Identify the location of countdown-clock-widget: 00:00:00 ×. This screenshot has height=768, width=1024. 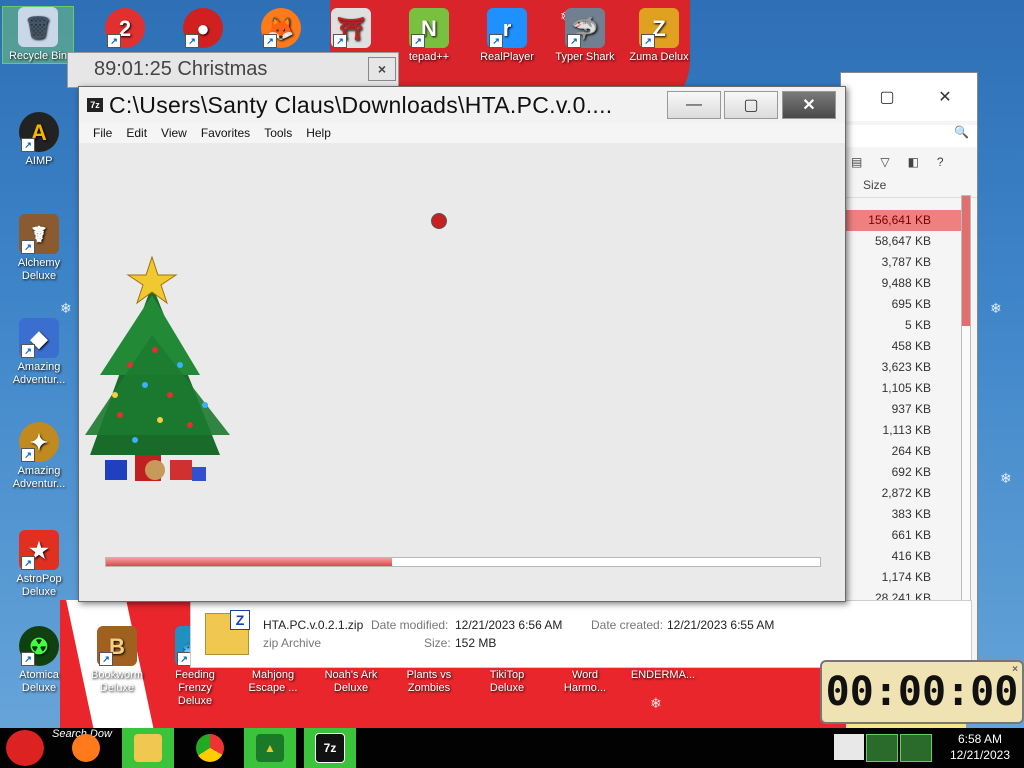
(922, 692).